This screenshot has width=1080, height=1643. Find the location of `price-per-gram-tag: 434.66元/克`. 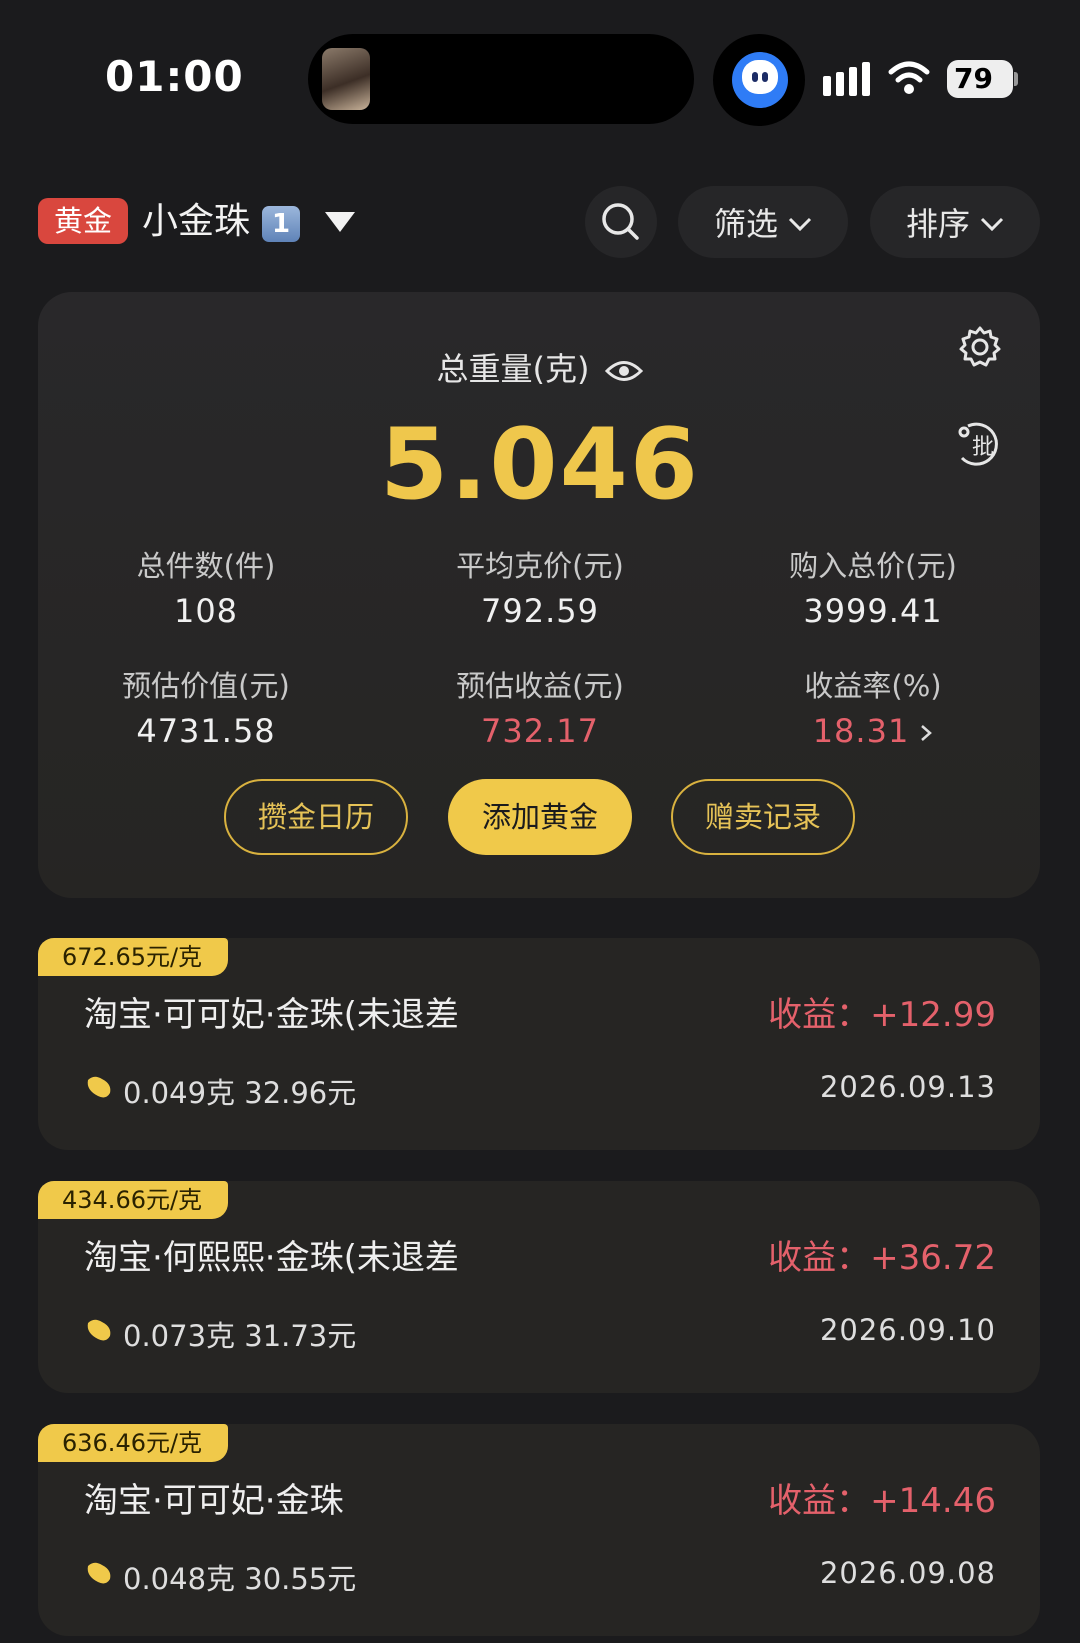

price-per-gram-tag: 434.66元/克 is located at coordinates (133, 1200).